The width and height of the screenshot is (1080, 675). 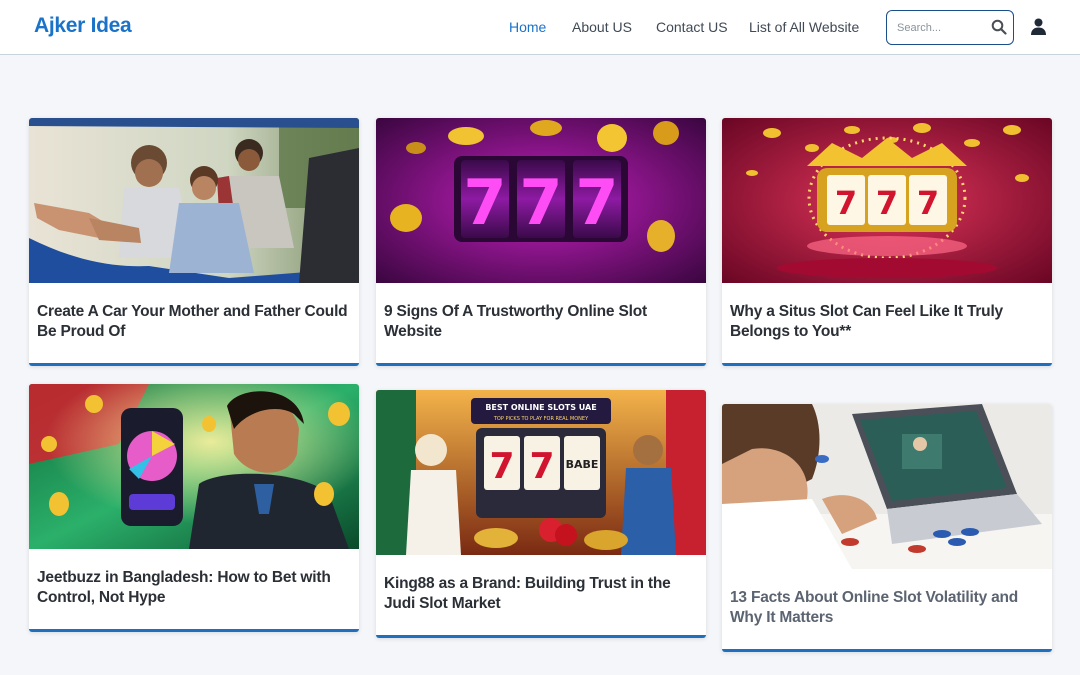 What do you see at coordinates (804, 27) in the screenshot?
I see `nav-list-of-all-website: List of All Website` at bounding box center [804, 27].